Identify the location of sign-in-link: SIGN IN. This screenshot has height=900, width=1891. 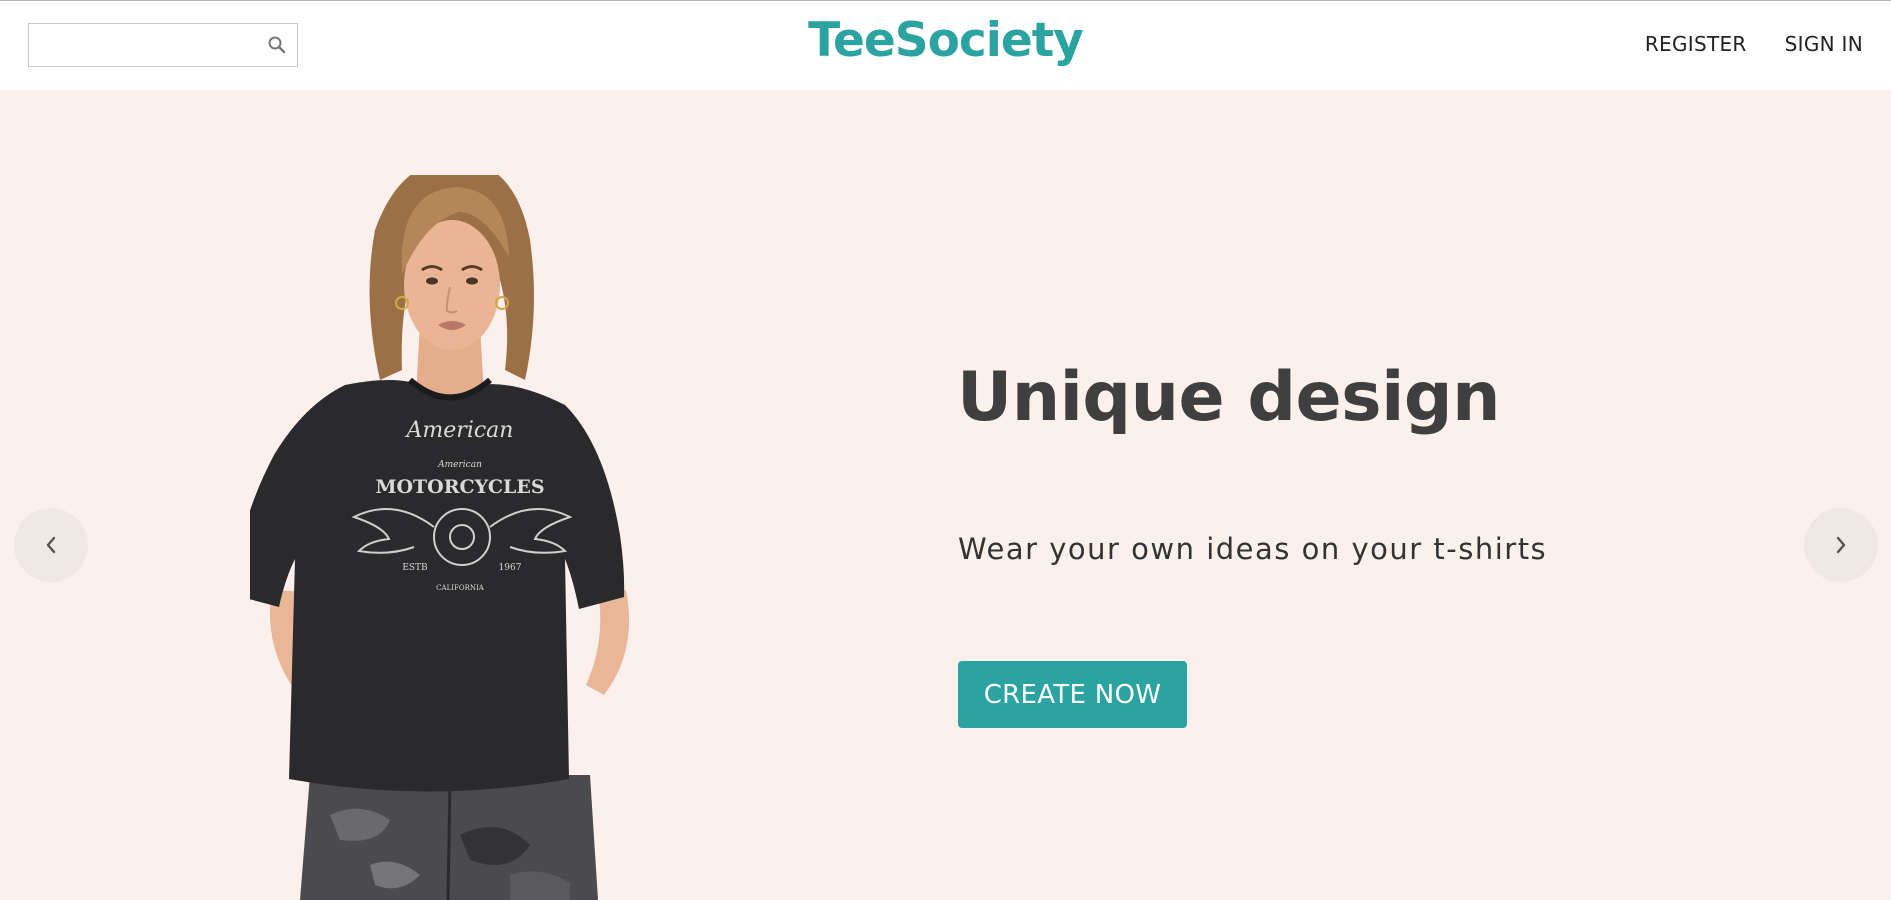
(1824, 44).